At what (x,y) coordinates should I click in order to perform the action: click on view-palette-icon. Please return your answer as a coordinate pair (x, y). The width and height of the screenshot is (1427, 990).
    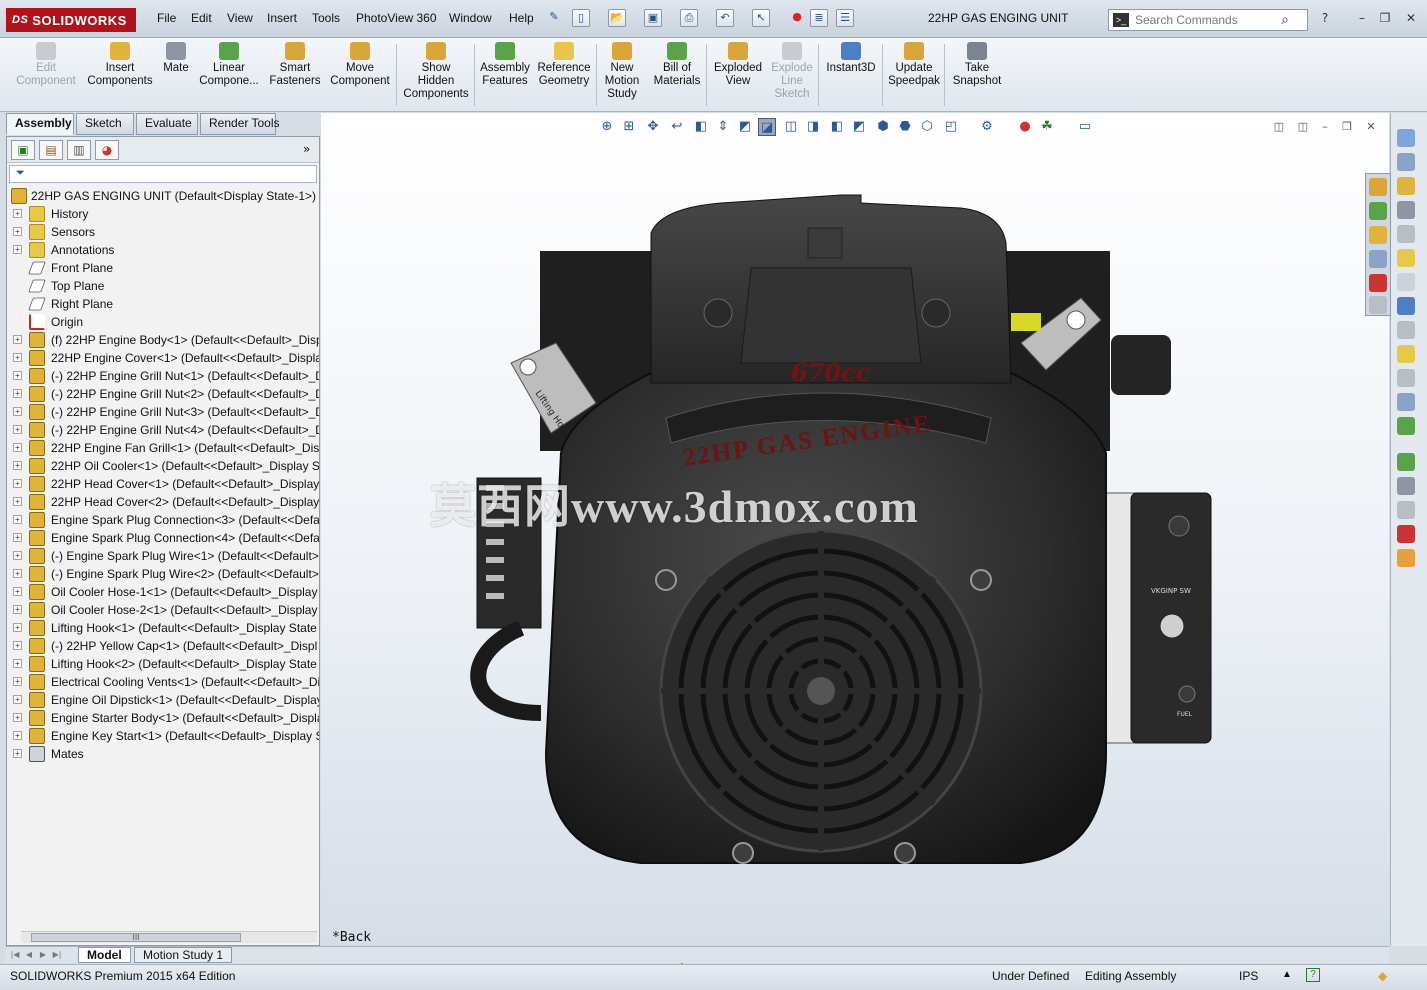
    Looking at the image, I should click on (1406, 282).